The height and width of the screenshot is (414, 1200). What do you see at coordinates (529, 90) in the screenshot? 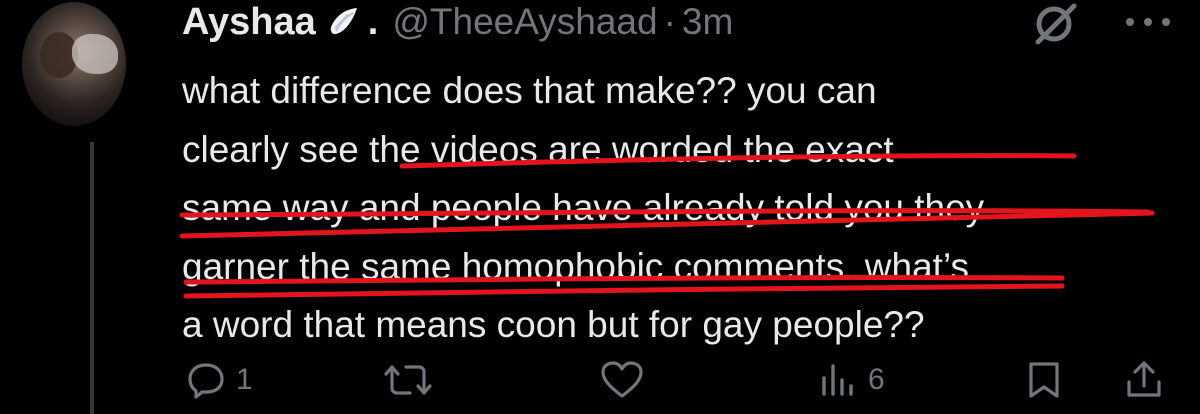
I see `tweet-text-line: what difference does that make?? you can` at bounding box center [529, 90].